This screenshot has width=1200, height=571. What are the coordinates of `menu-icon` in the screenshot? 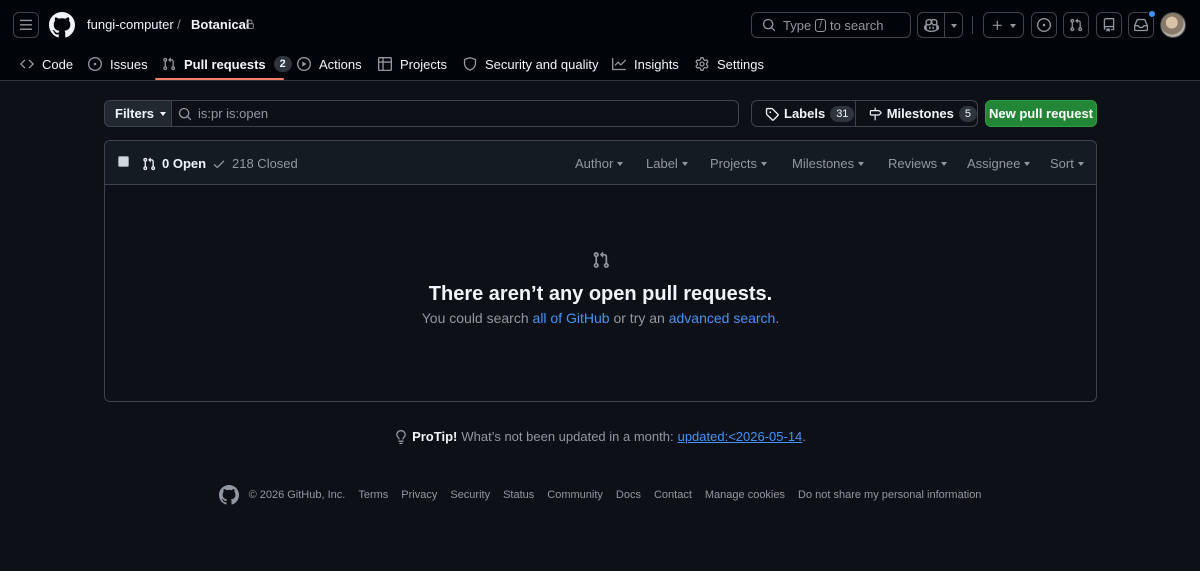 It's located at (26, 24).